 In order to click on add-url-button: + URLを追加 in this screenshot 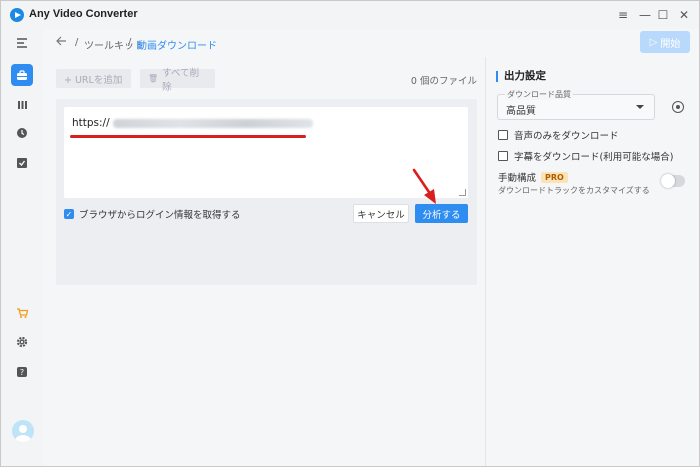, I will do `click(93, 78)`.